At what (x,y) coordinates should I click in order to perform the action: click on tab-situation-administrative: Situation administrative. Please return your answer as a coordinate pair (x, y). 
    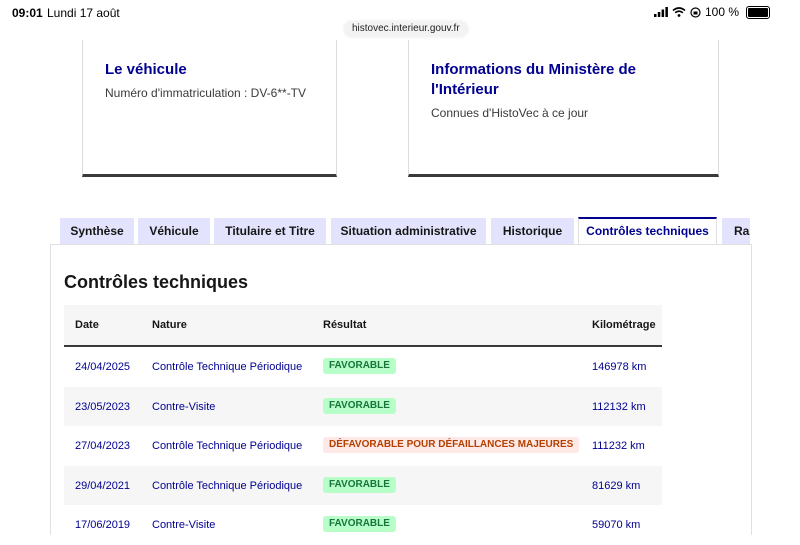
    Looking at the image, I should click on (408, 231).